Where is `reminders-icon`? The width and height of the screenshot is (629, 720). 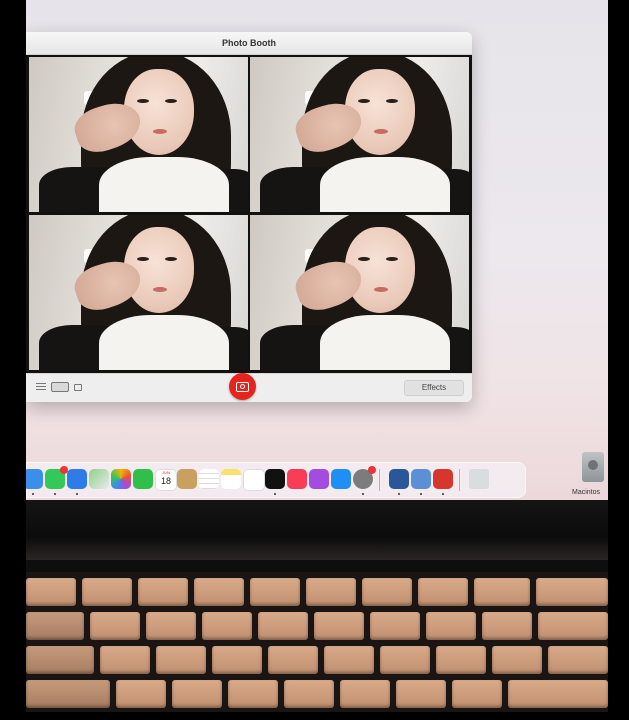
reminders-icon is located at coordinates (209, 479).